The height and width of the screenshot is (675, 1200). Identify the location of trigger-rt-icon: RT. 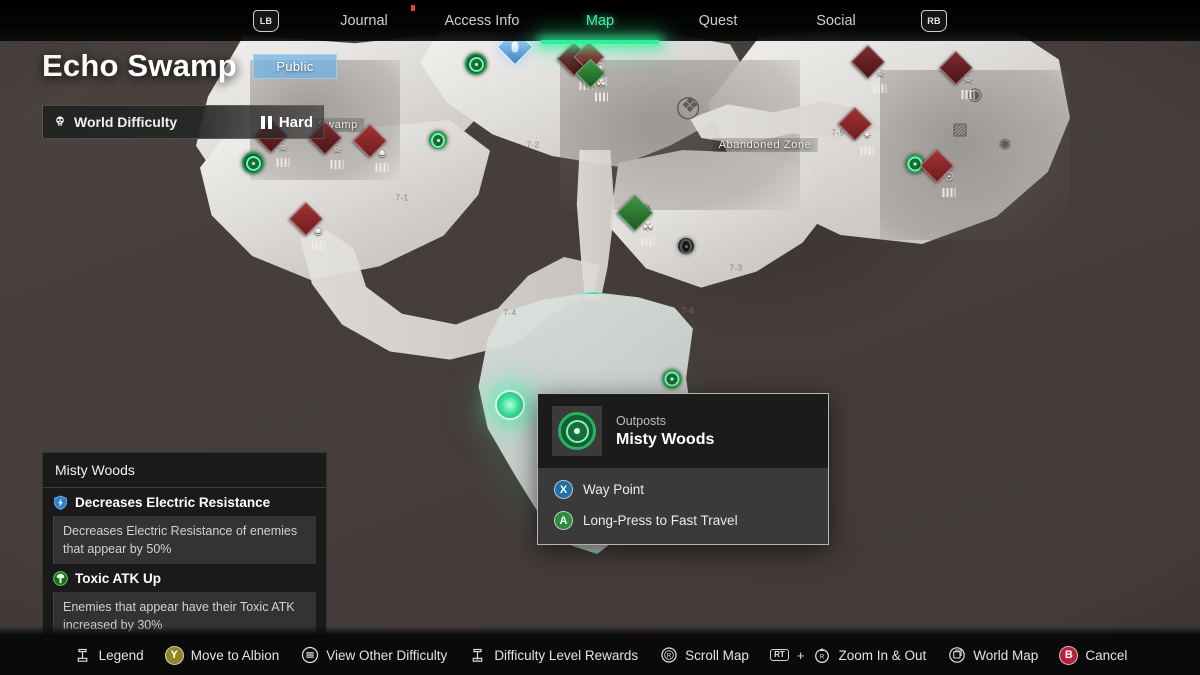
(779, 655).